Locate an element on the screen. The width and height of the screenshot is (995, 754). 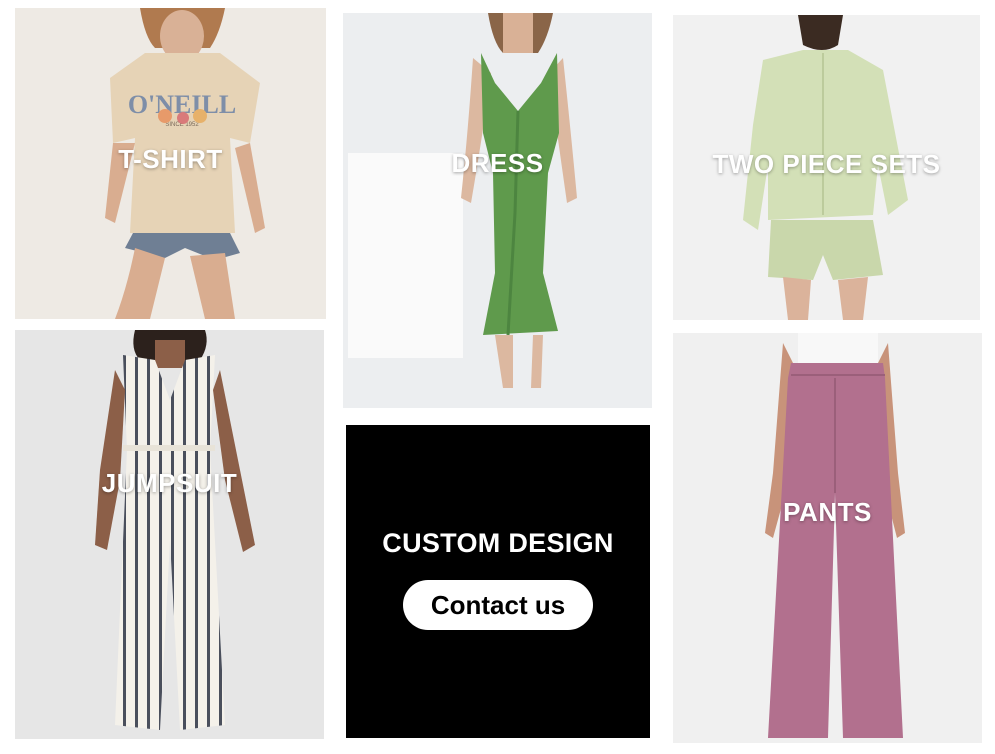
custom-design-banner: CUSTOM DESIGN Contact us is located at coordinates (498, 581).